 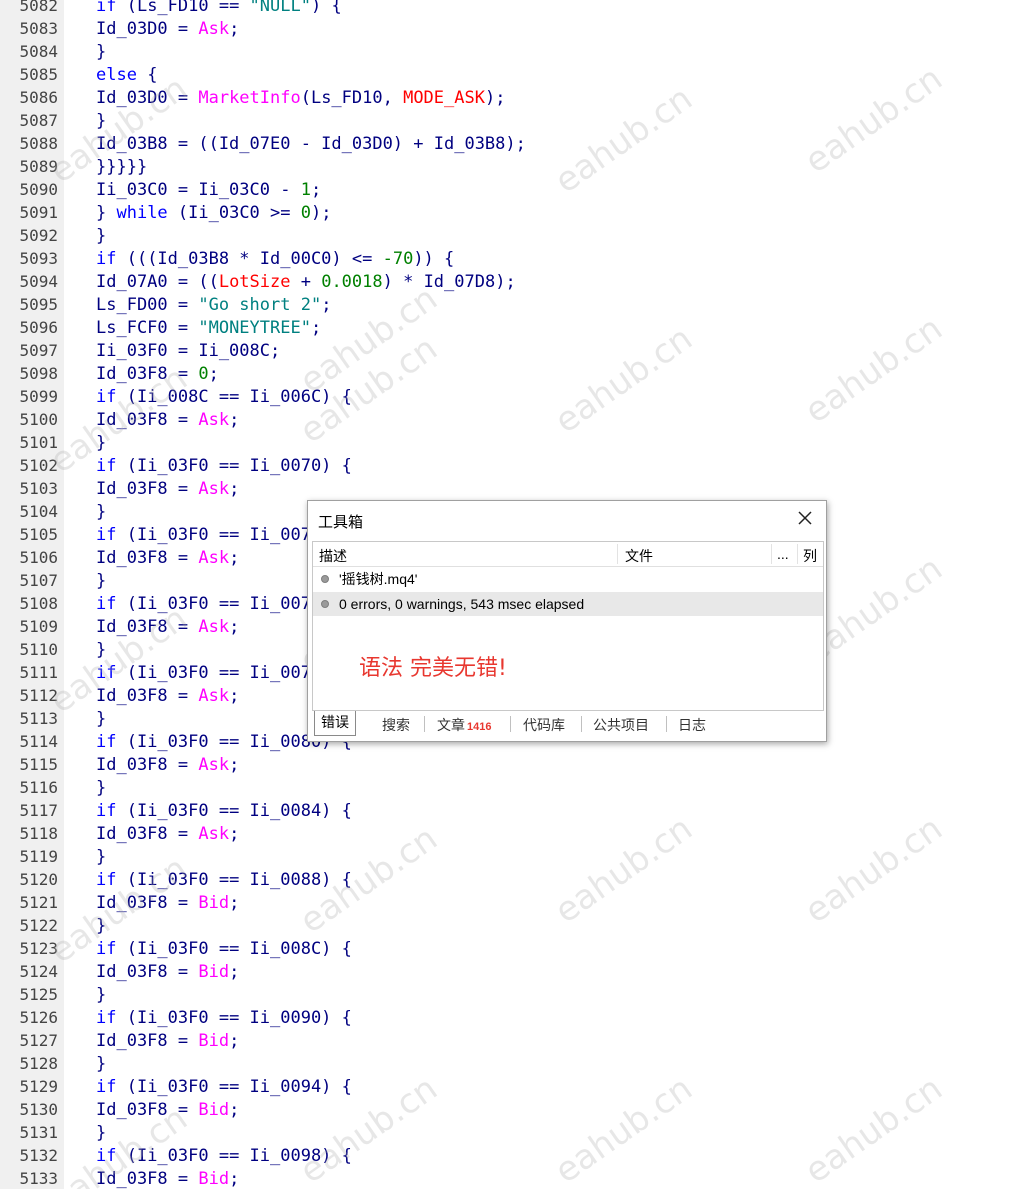 What do you see at coordinates (263, 1063) in the screenshot?
I see `code-line: 5128}` at bounding box center [263, 1063].